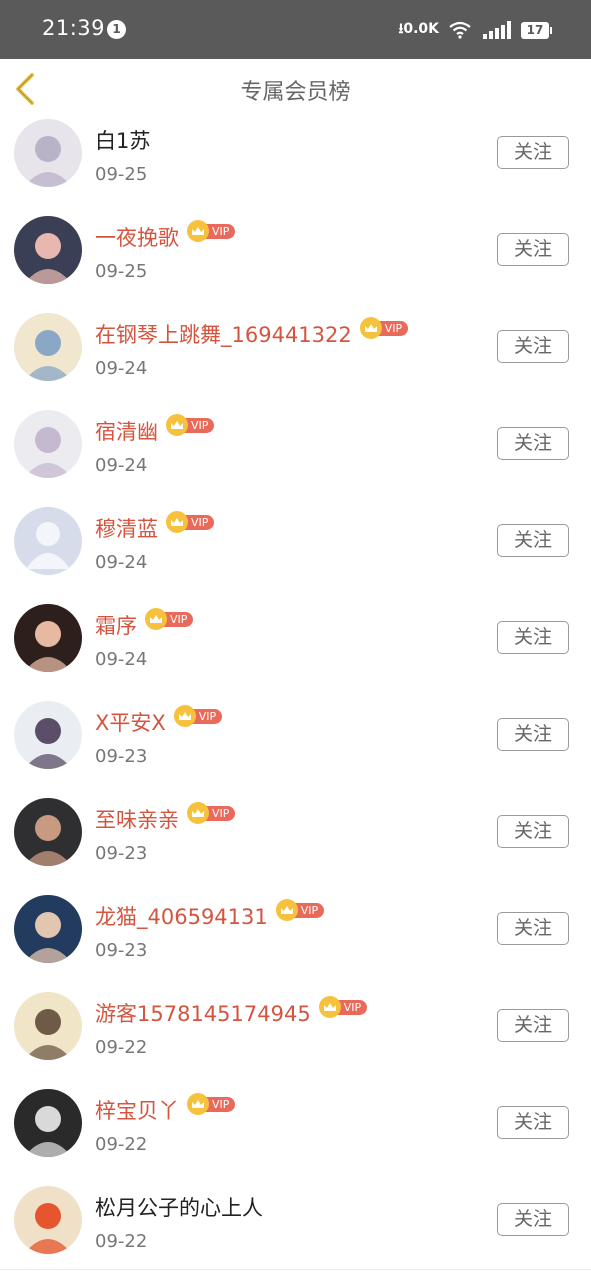  Describe the element at coordinates (116, 626) in the screenshot. I see `member-name: 霜序` at that location.